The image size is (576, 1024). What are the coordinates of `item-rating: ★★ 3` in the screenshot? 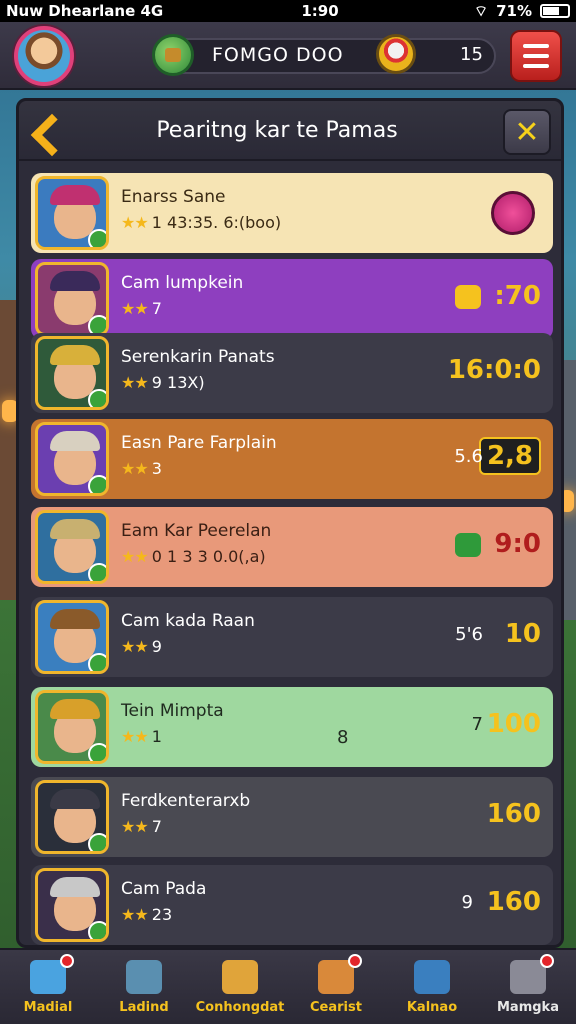 It's located at (141, 468).